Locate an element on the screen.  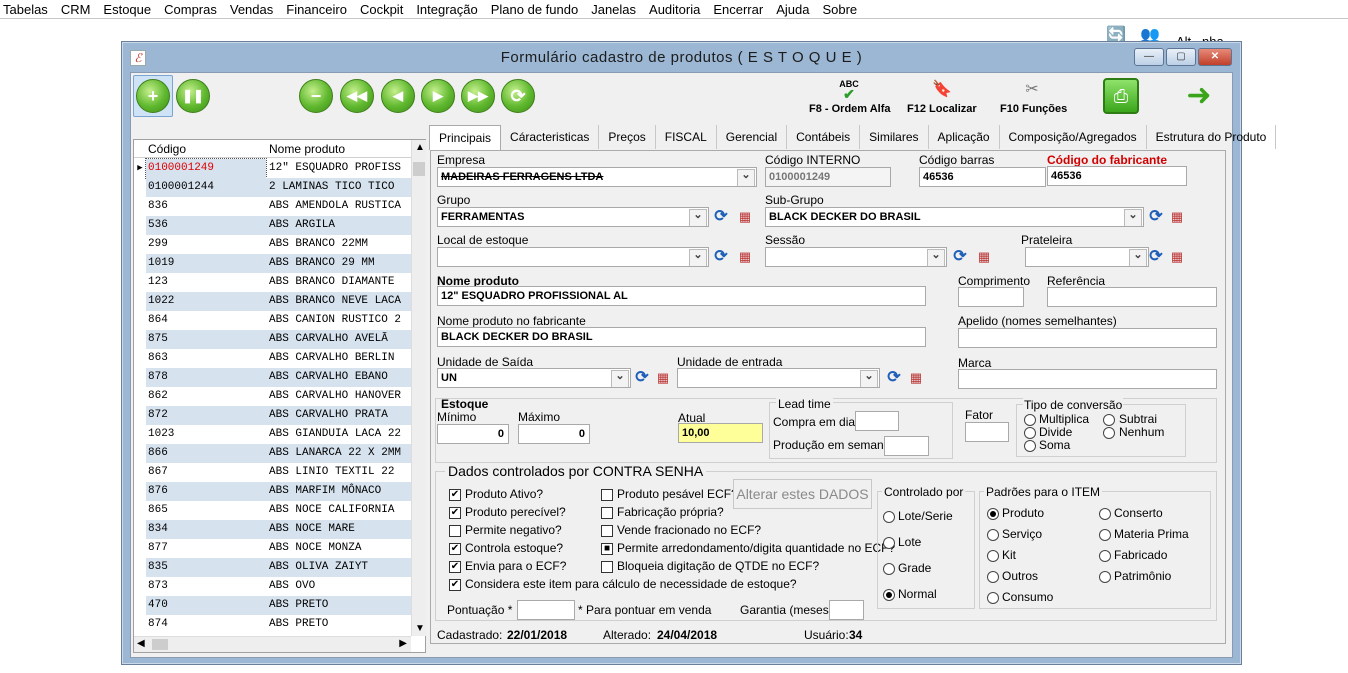
table-row: 836 ABS AMENDOLA RUSTICA is located at coordinates (272, 206).